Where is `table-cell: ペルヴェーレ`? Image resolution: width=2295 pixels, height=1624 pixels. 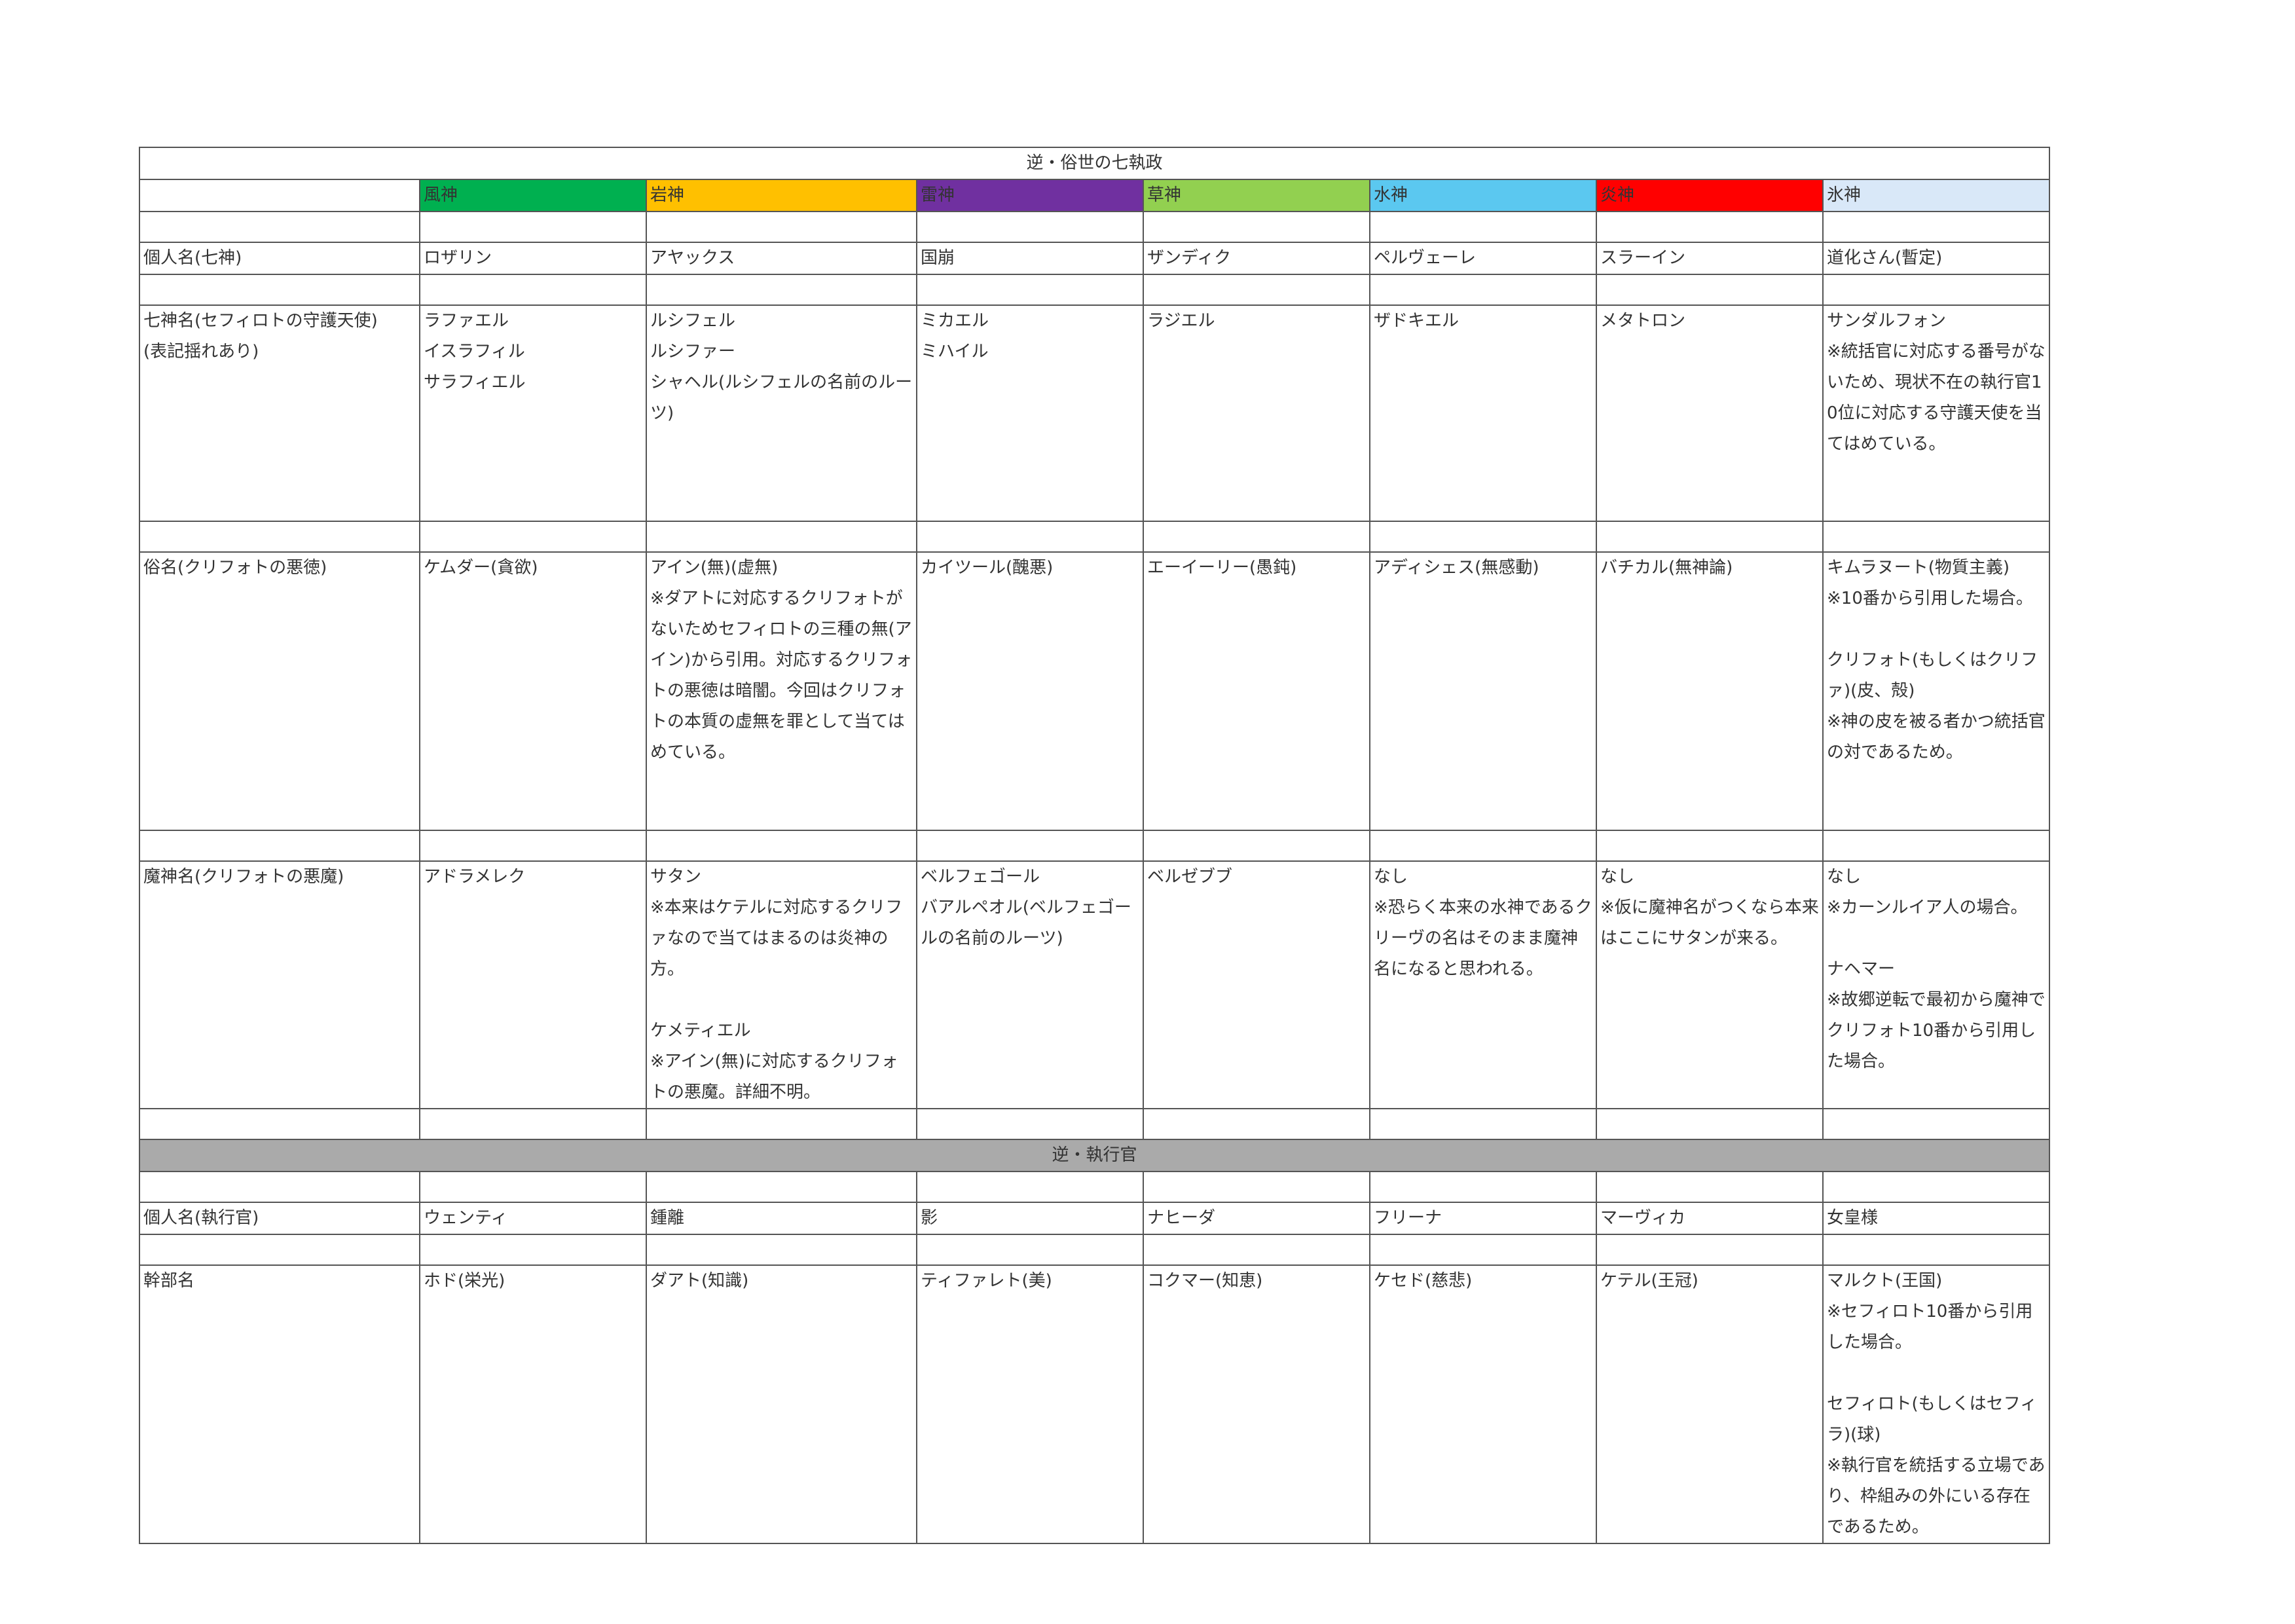 table-cell: ペルヴェーレ is located at coordinates (1483, 258).